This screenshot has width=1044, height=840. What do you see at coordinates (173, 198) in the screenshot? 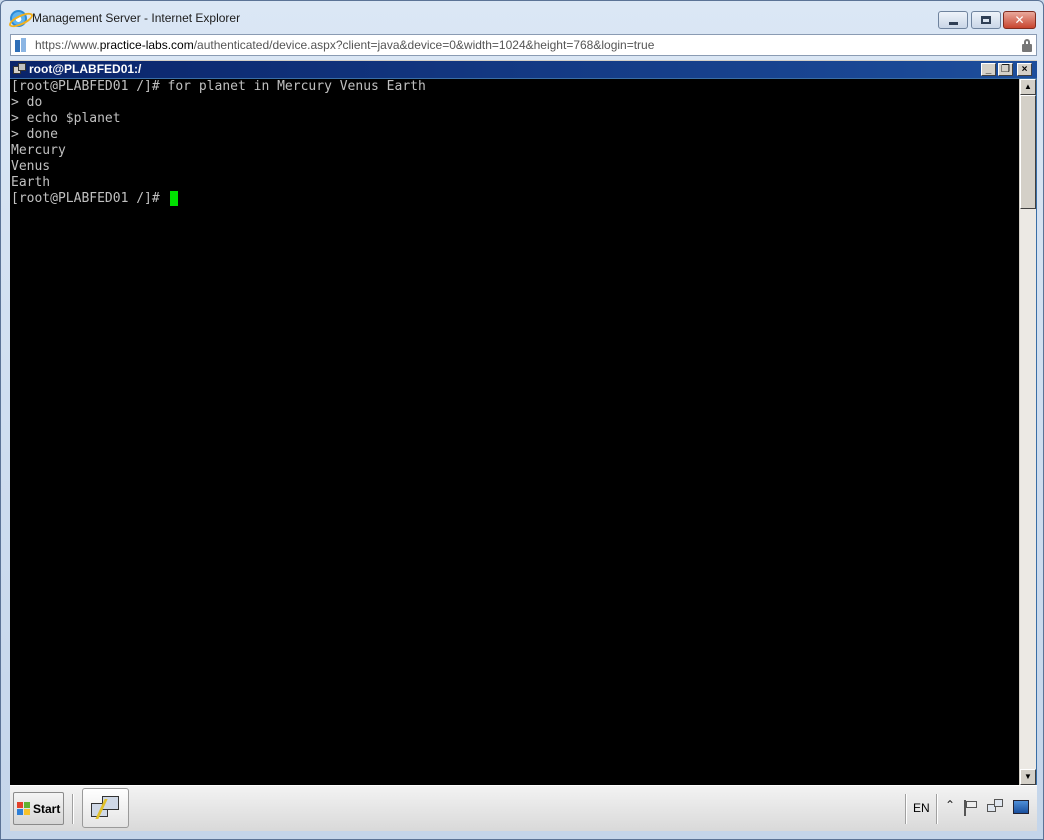
I see `terminal-cursor` at bounding box center [173, 198].